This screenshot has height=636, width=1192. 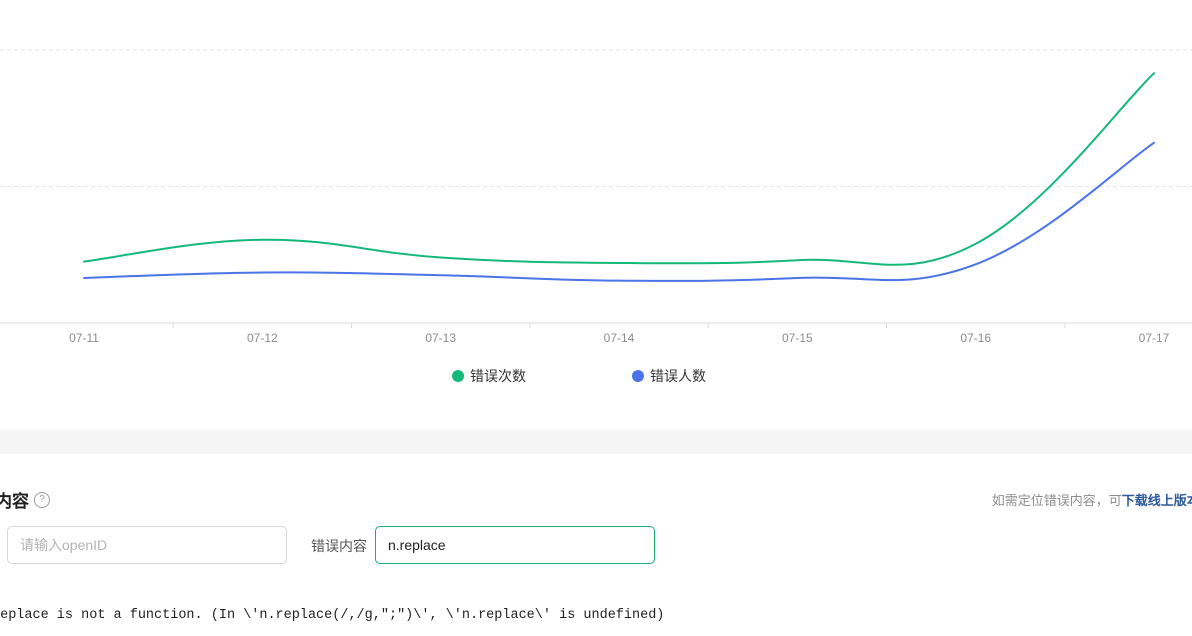 What do you see at coordinates (1154, 338) in the screenshot?
I see `x-tick-label: 07-17` at bounding box center [1154, 338].